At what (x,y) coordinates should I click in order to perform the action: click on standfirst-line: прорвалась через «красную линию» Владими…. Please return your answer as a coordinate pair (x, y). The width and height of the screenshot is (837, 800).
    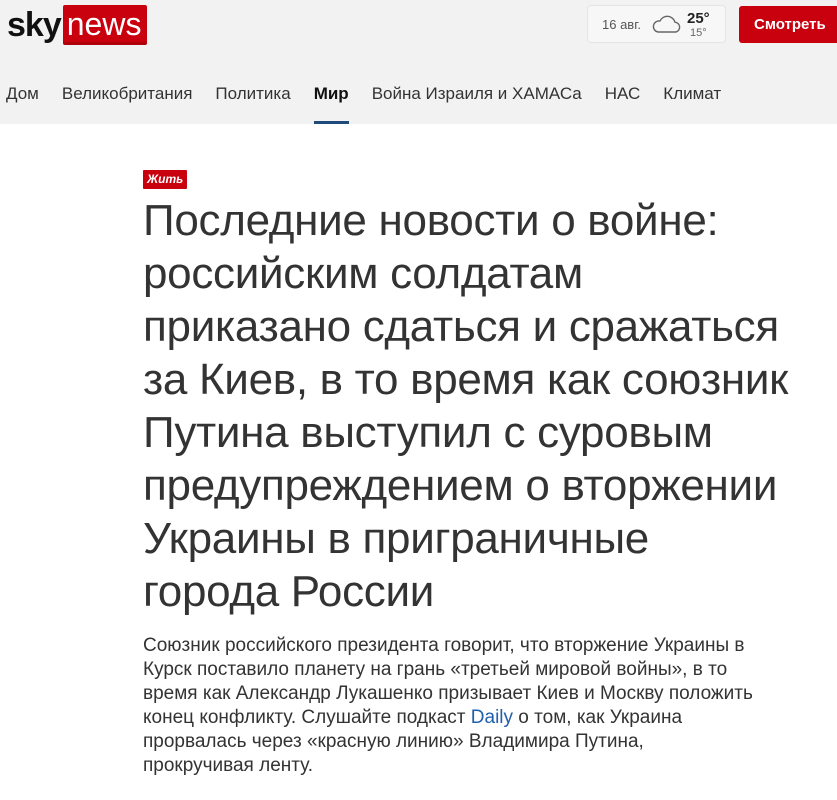
    Looking at the image, I should click on (393, 741).